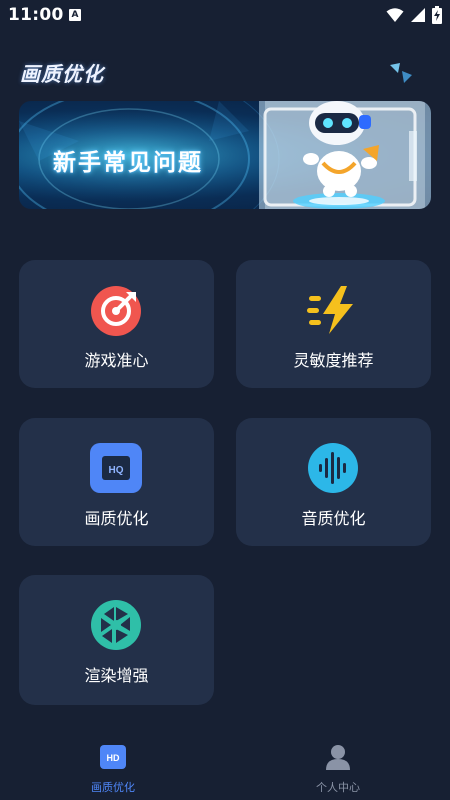 This screenshot has width=450, height=800. I want to click on tile-label: 音质优化, so click(333, 518).